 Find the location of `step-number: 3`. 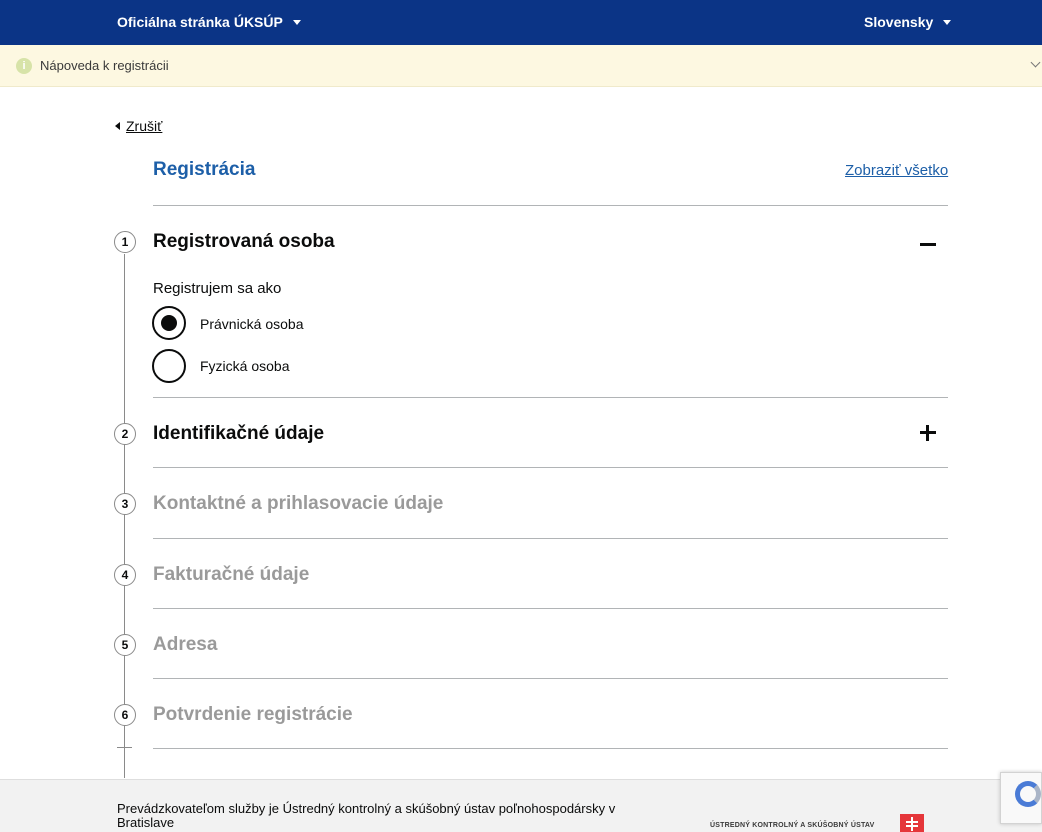

step-number: 3 is located at coordinates (125, 504).